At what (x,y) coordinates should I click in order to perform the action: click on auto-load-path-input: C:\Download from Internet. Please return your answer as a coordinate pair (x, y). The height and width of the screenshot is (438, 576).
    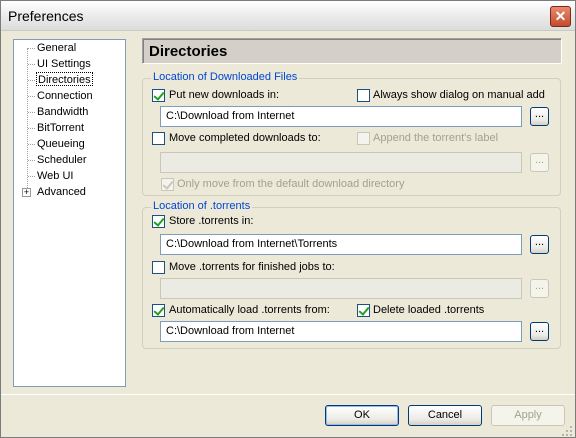
    Looking at the image, I should click on (341, 331).